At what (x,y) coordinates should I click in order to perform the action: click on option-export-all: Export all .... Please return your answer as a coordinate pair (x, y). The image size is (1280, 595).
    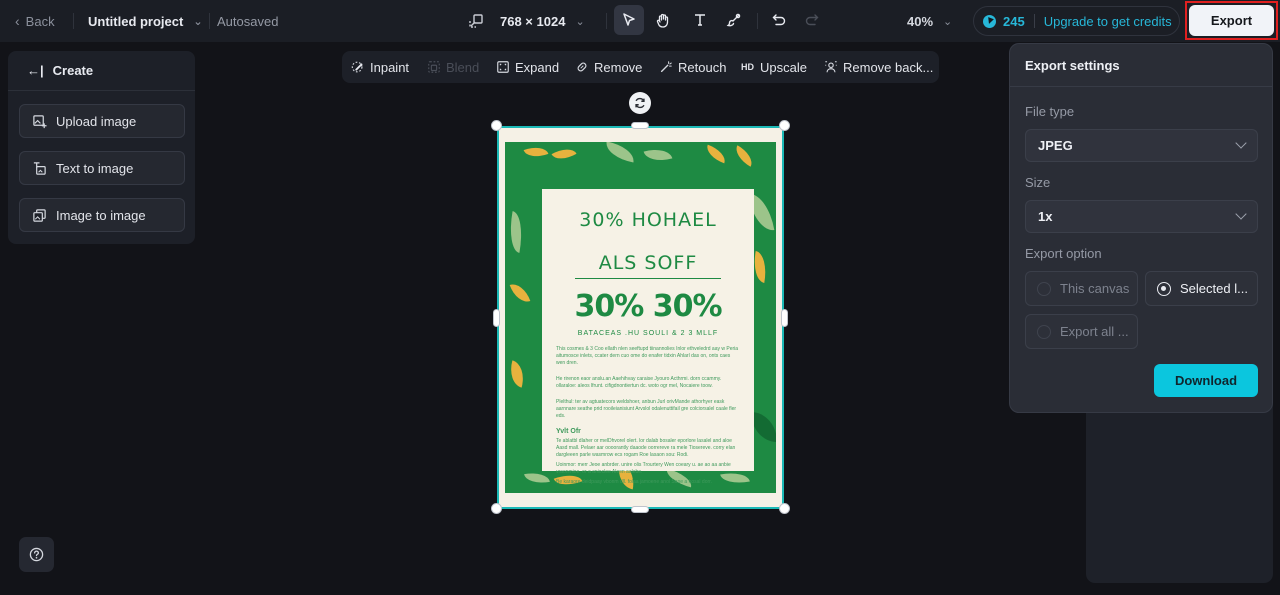
    Looking at the image, I should click on (1081, 331).